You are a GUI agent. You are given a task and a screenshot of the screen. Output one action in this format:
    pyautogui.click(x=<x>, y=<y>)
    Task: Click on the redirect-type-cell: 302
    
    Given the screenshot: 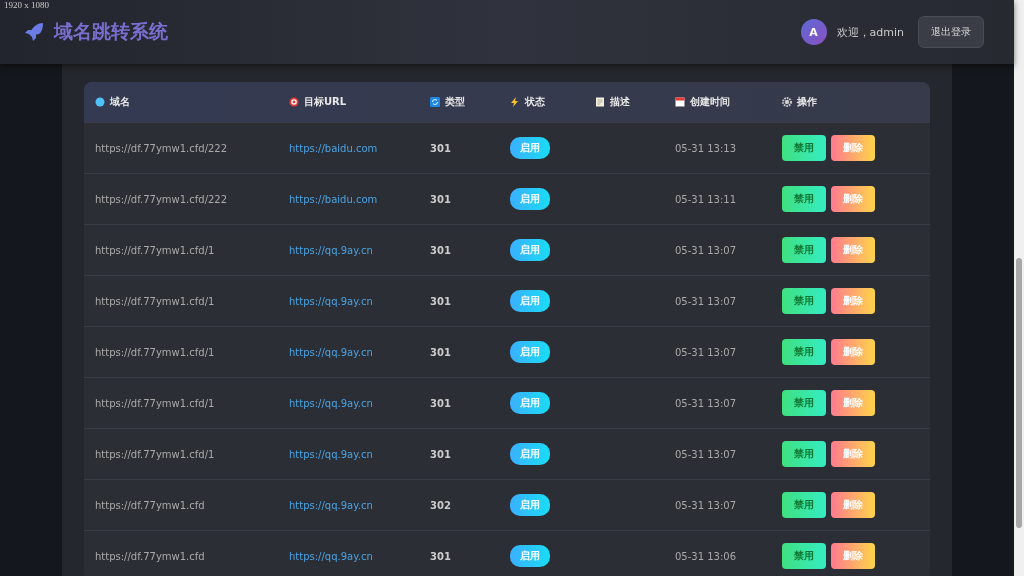 What is the action you would take?
    pyautogui.click(x=440, y=505)
    